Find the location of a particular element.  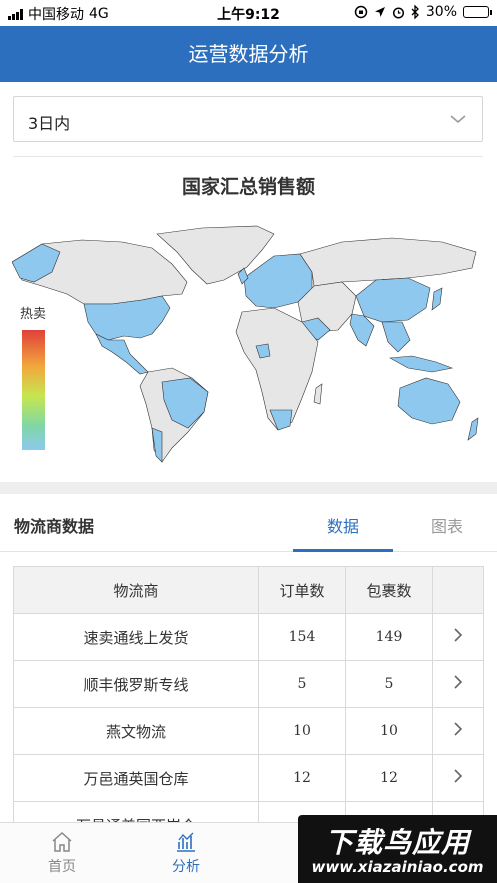

table-row: 燕文物流 10 10 is located at coordinates (248, 731).